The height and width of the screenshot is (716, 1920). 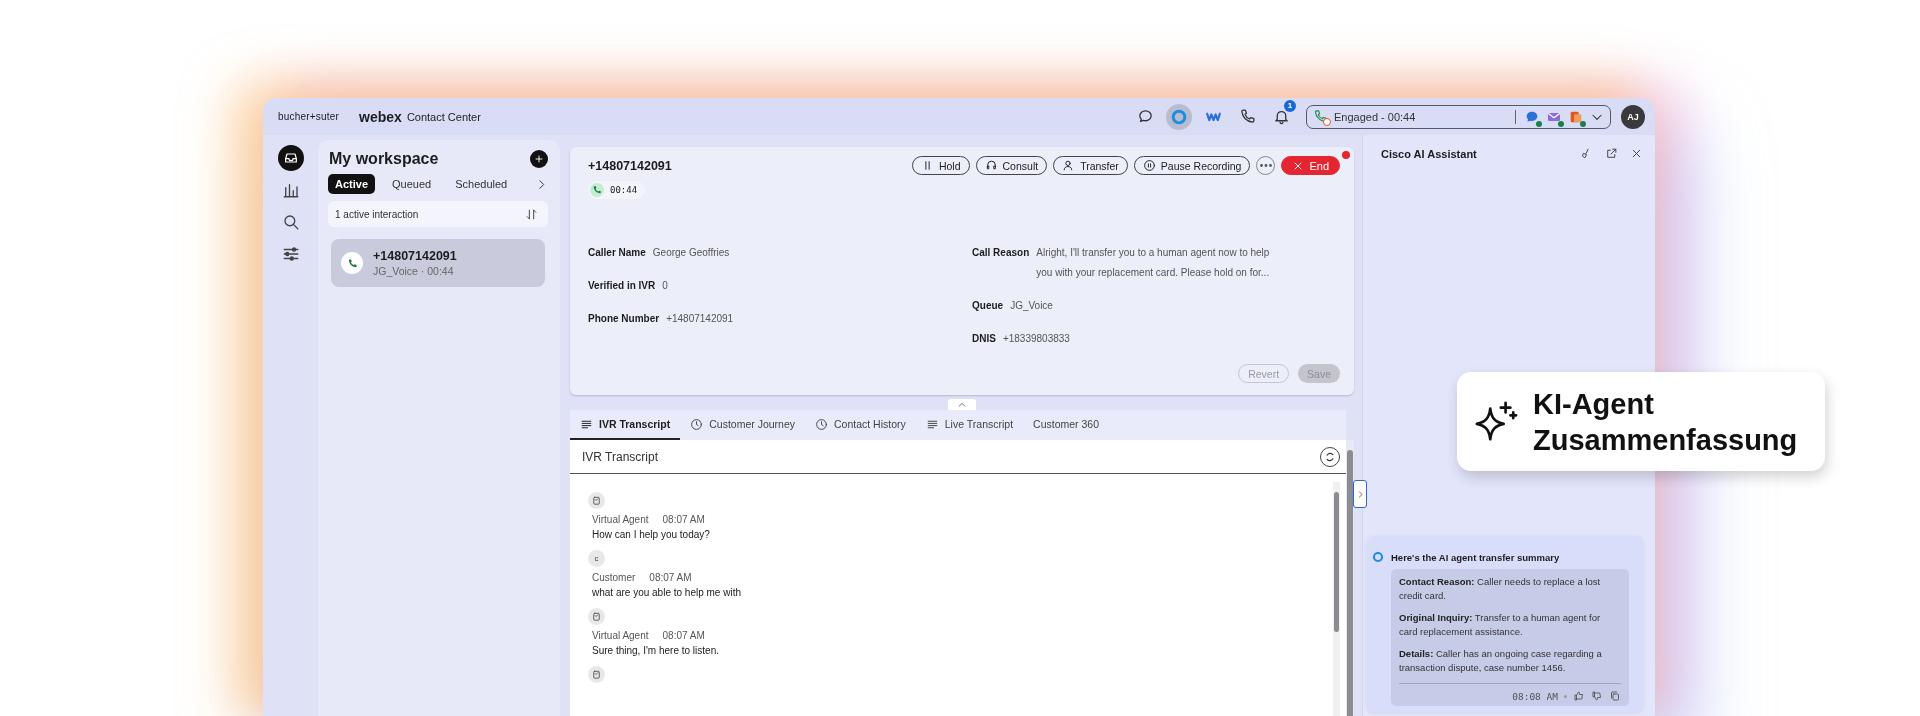 I want to click on sort-icon, so click(x=531, y=214).